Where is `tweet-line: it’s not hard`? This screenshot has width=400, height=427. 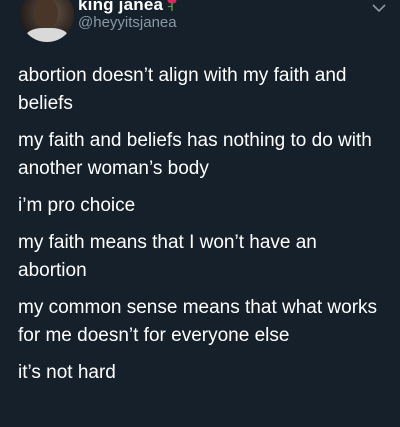
tweet-line: it’s not hard is located at coordinates (67, 372).